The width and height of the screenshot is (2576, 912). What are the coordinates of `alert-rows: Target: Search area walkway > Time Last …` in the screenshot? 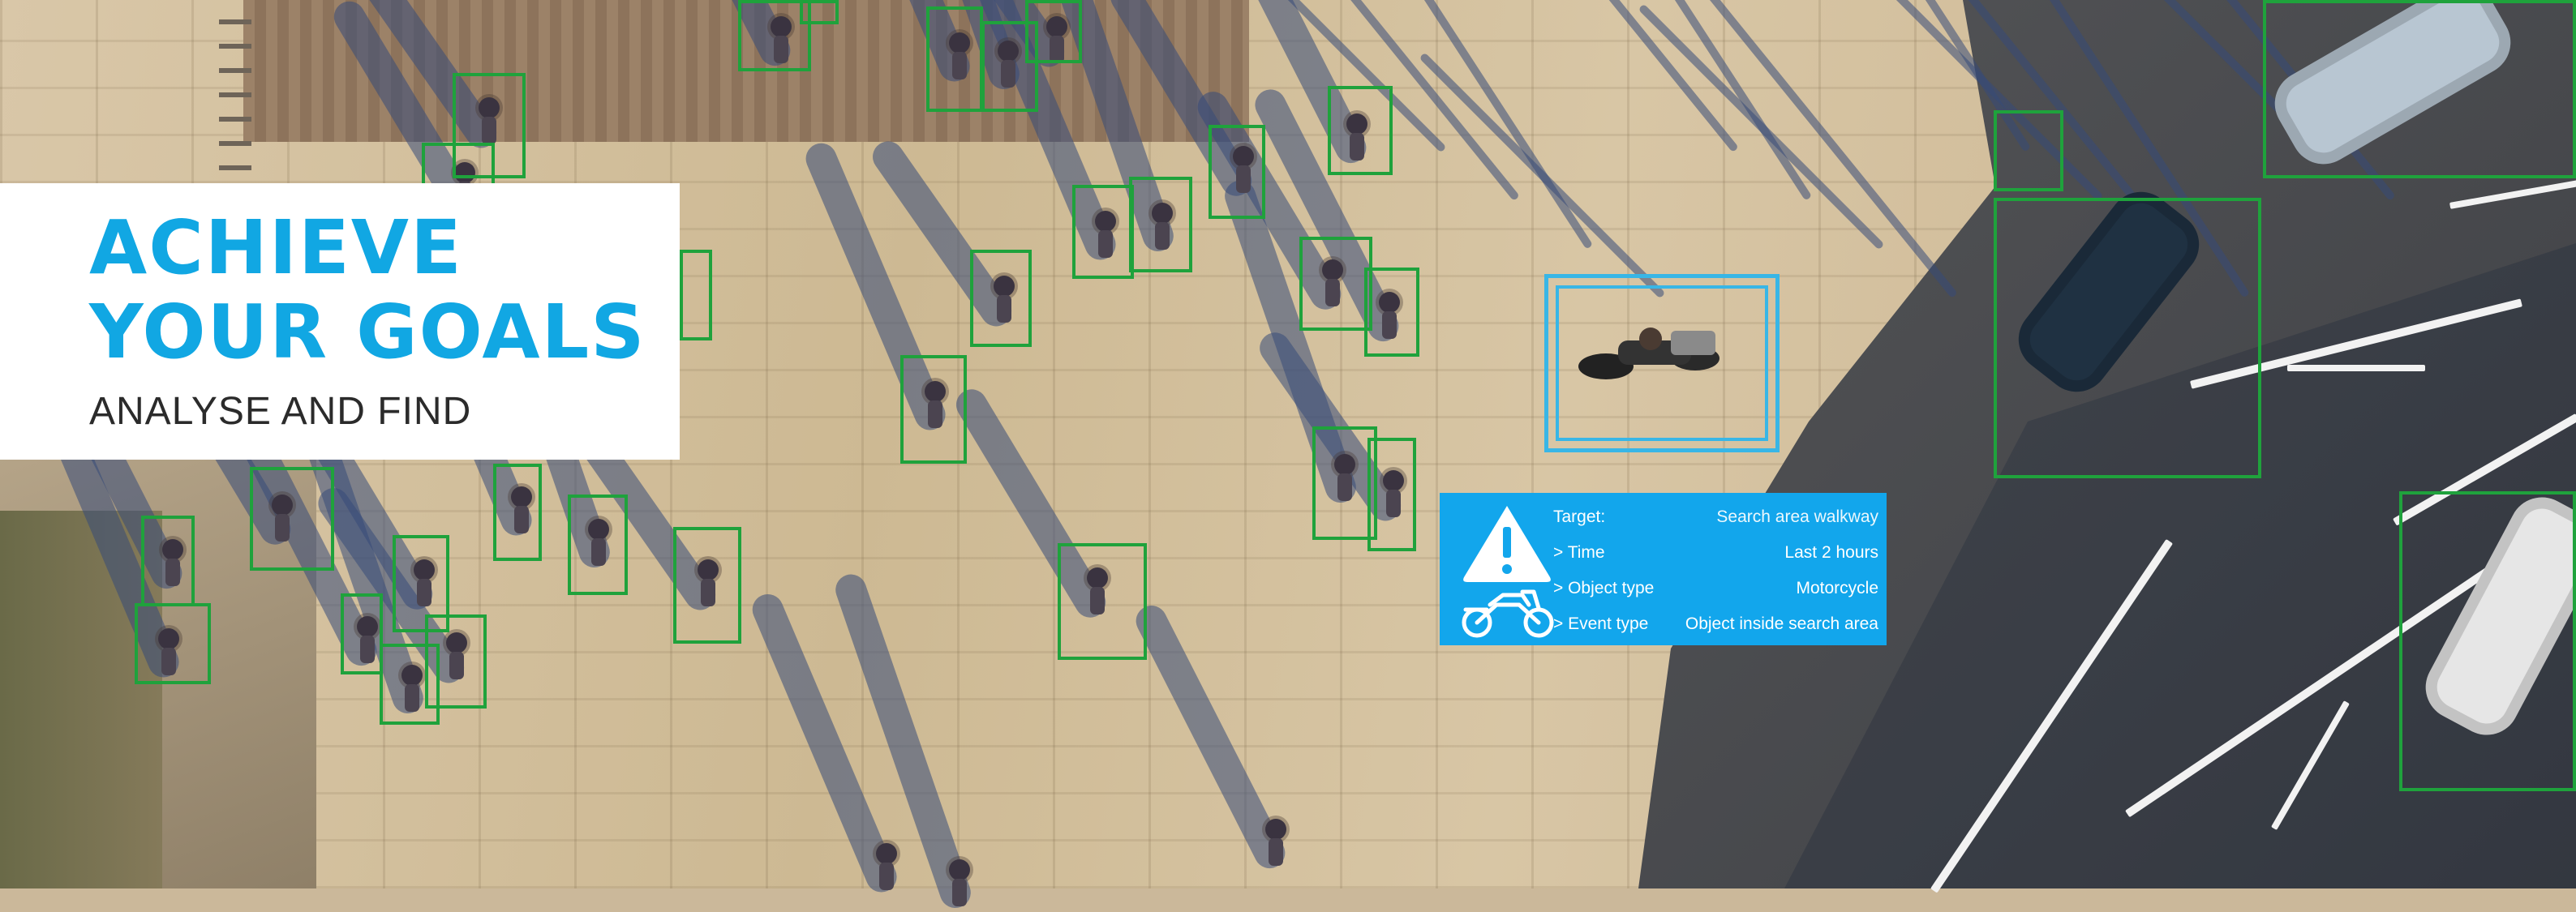 It's located at (1715, 570).